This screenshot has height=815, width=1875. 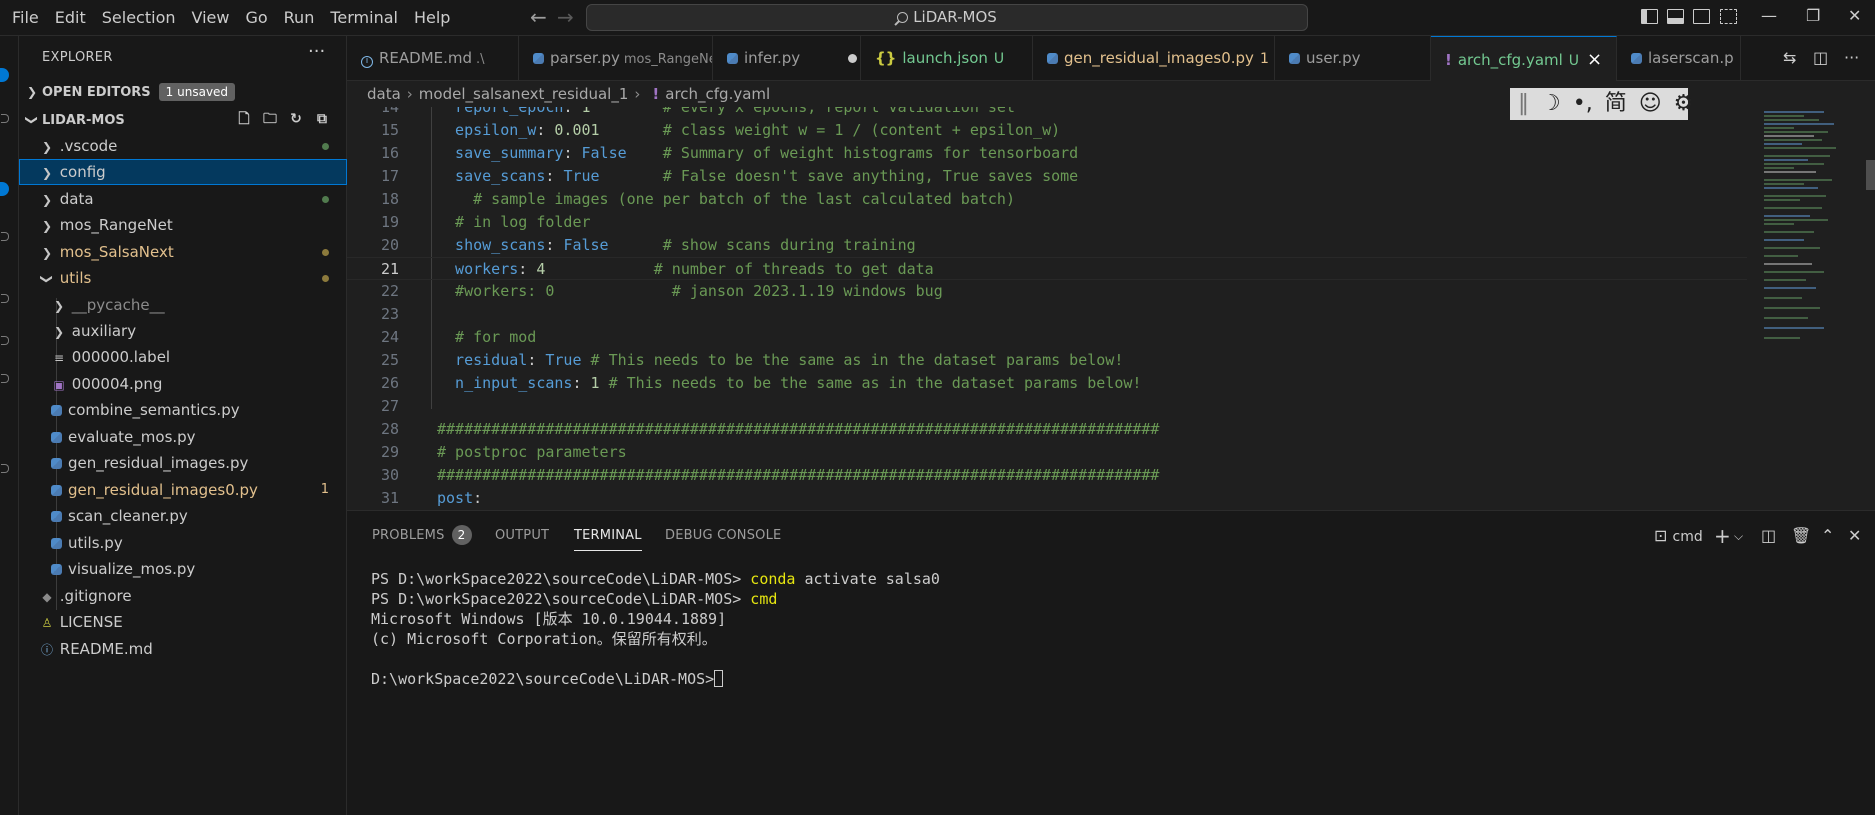 I want to click on code-line: 19 # in log folder, so click(x=1047, y=222).